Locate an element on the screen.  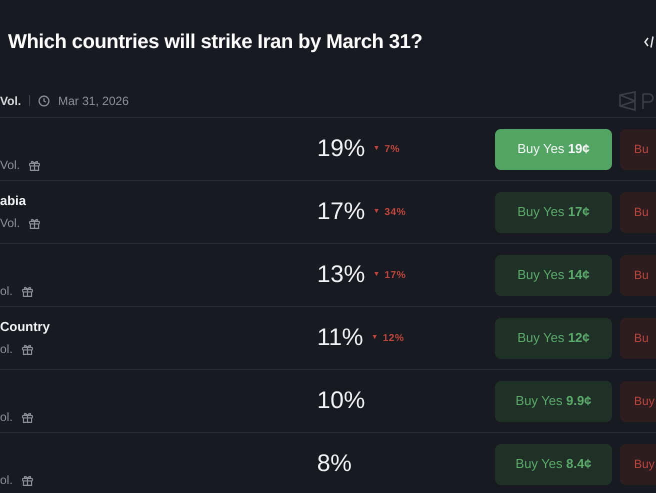
outcome-name: Country is located at coordinates (25, 327).